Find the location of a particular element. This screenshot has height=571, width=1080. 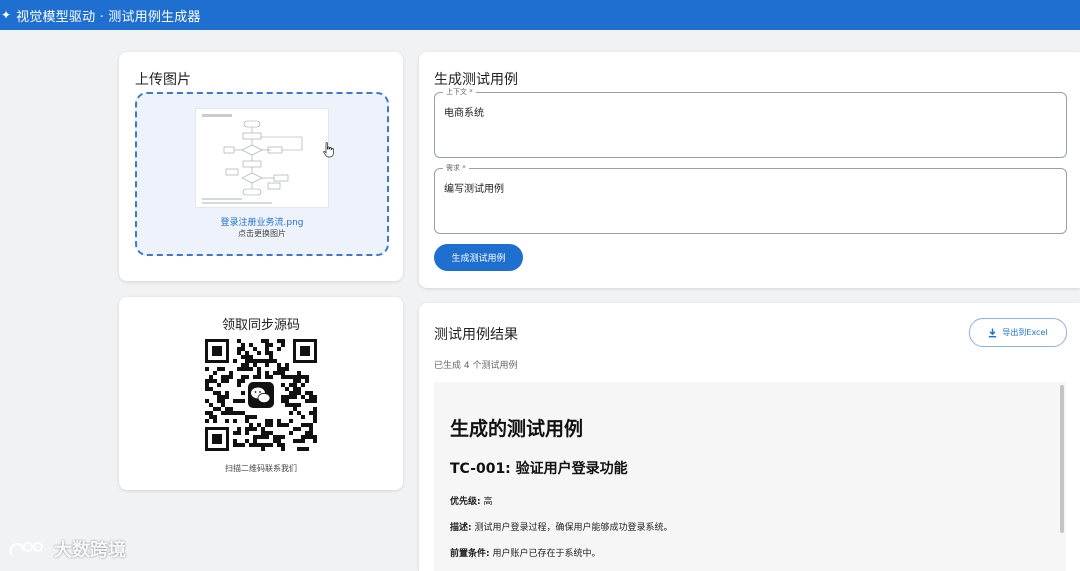

requirement-value: 编写测试用例 is located at coordinates (474, 189).